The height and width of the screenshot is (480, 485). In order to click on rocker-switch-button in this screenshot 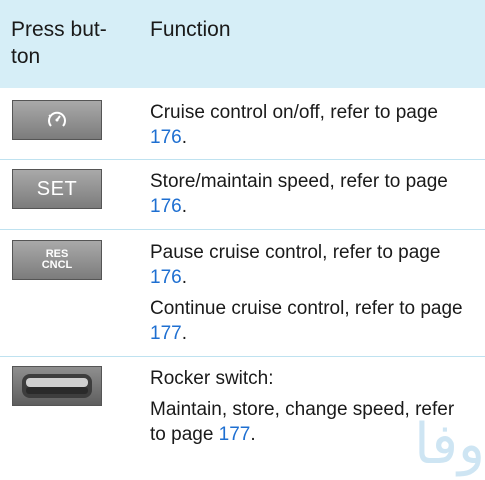, I will do `click(57, 386)`.